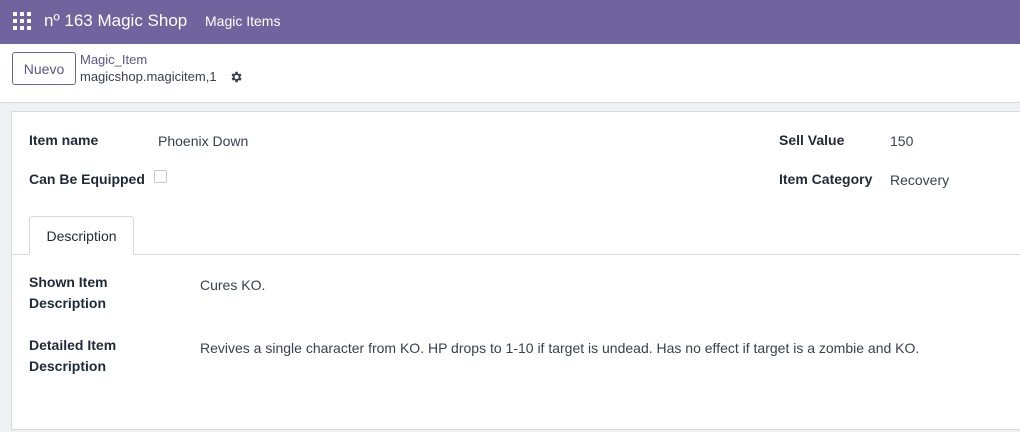  Describe the element at coordinates (510, 73) in the screenshot. I see `control-panel: Nuevo Magic_Item magicshop.magicitem,1` at that location.